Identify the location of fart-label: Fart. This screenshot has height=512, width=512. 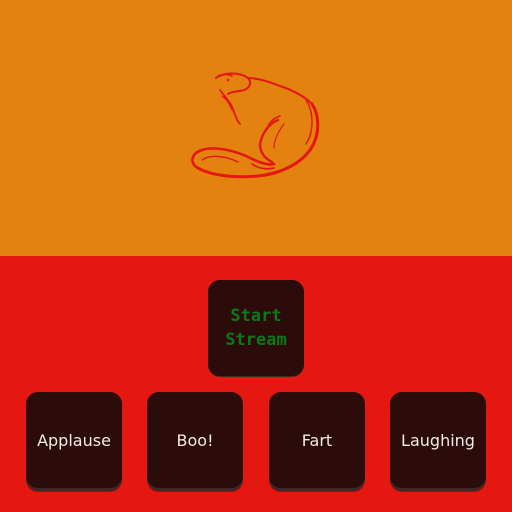
(317, 440).